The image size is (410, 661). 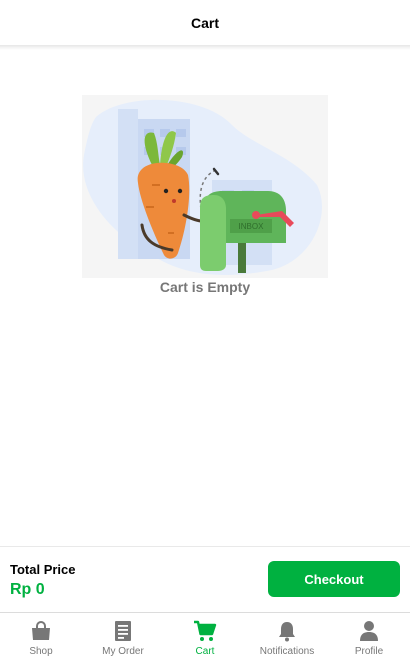 I want to click on empty-cart-message: Cart is Empty, so click(x=205, y=287).